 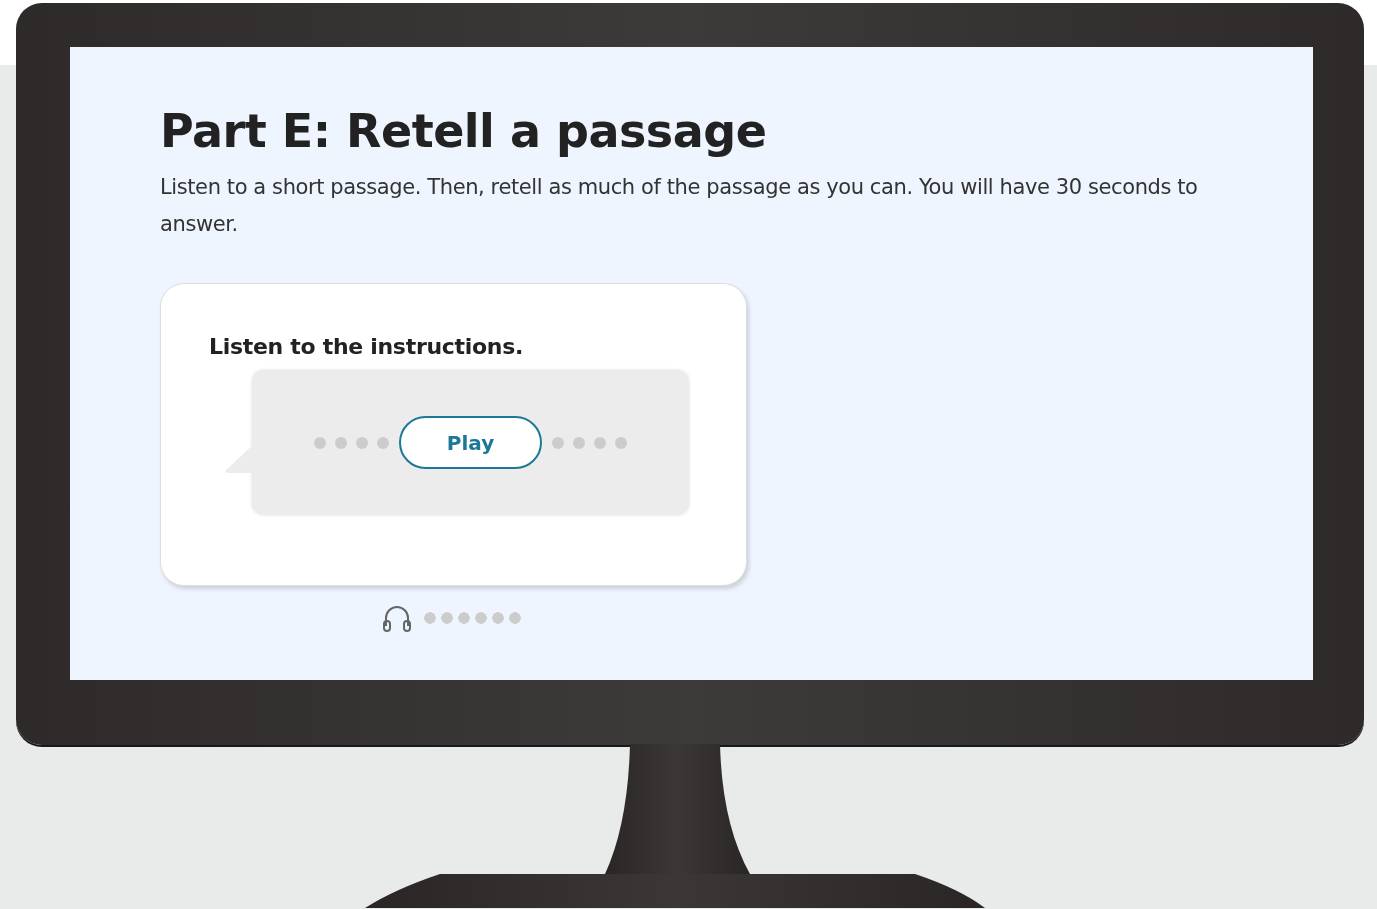 I want to click on page-heading: Part E: Retell a passage, so click(x=464, y=131).